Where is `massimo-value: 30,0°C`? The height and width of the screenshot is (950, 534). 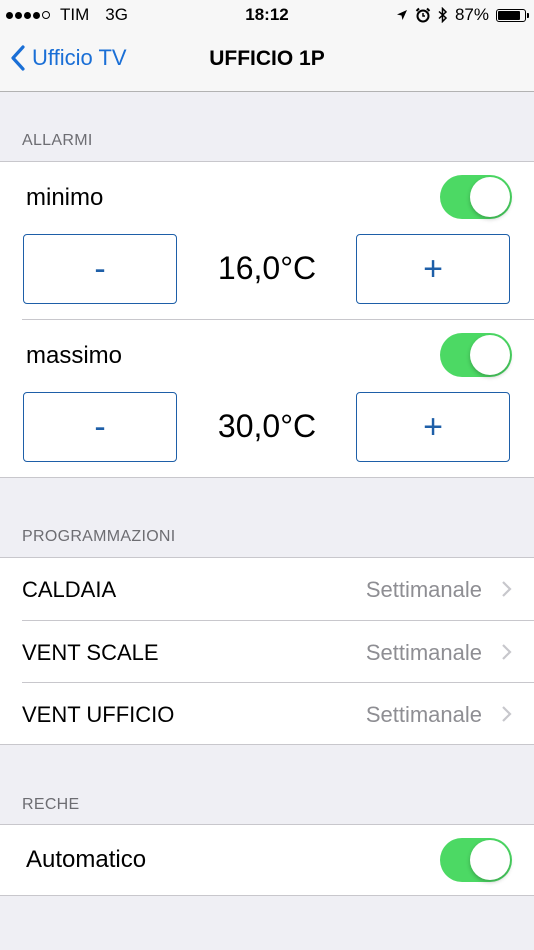 massimo-value: 30,0°C is located at coordinates (267, 426).